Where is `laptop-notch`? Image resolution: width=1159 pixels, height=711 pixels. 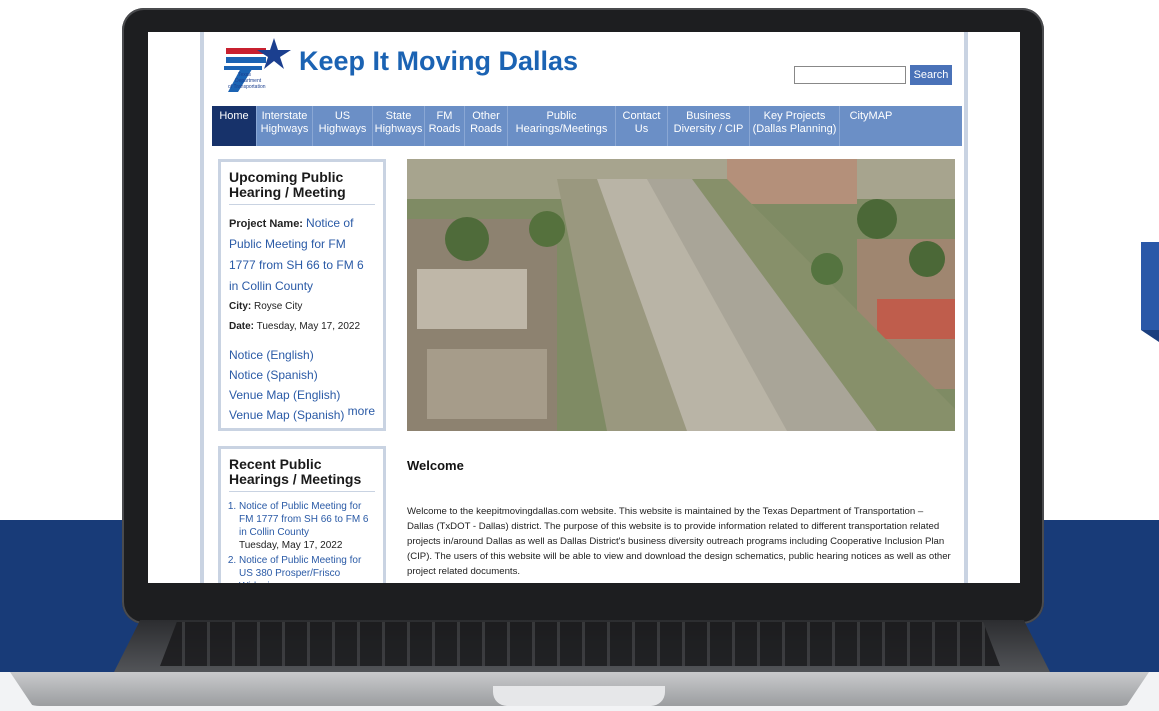
laptop-notch is located at coordinates (579, 696).